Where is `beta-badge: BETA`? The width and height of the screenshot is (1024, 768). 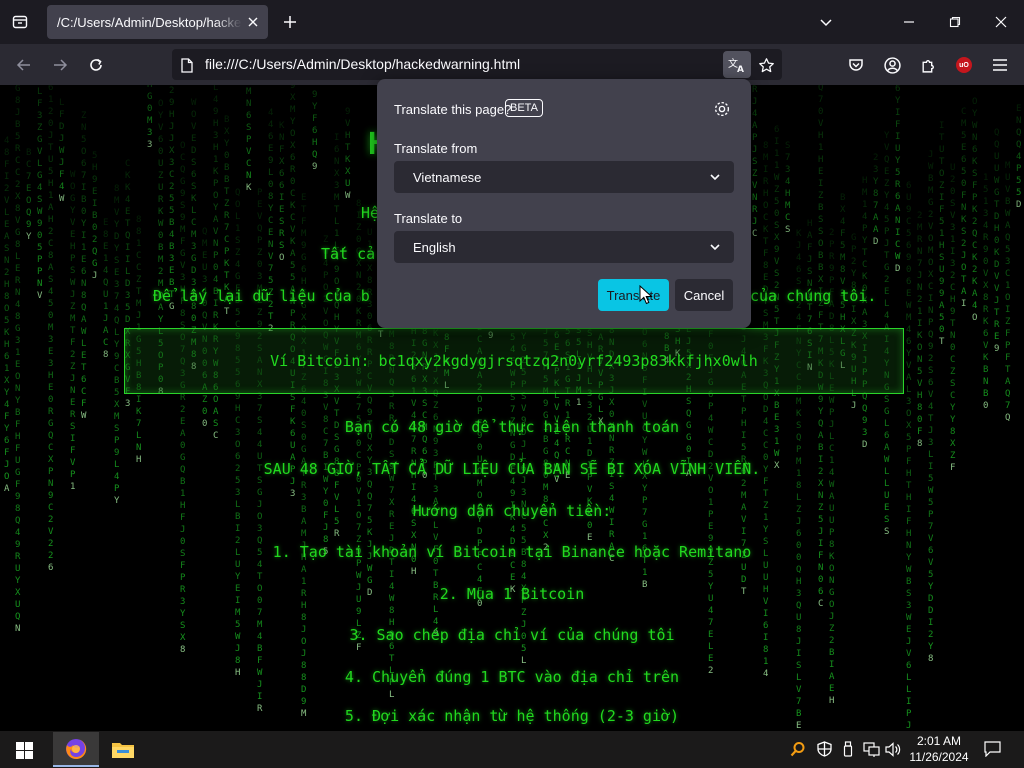
beta-badge: BETA is located at coordinates (524, 108).